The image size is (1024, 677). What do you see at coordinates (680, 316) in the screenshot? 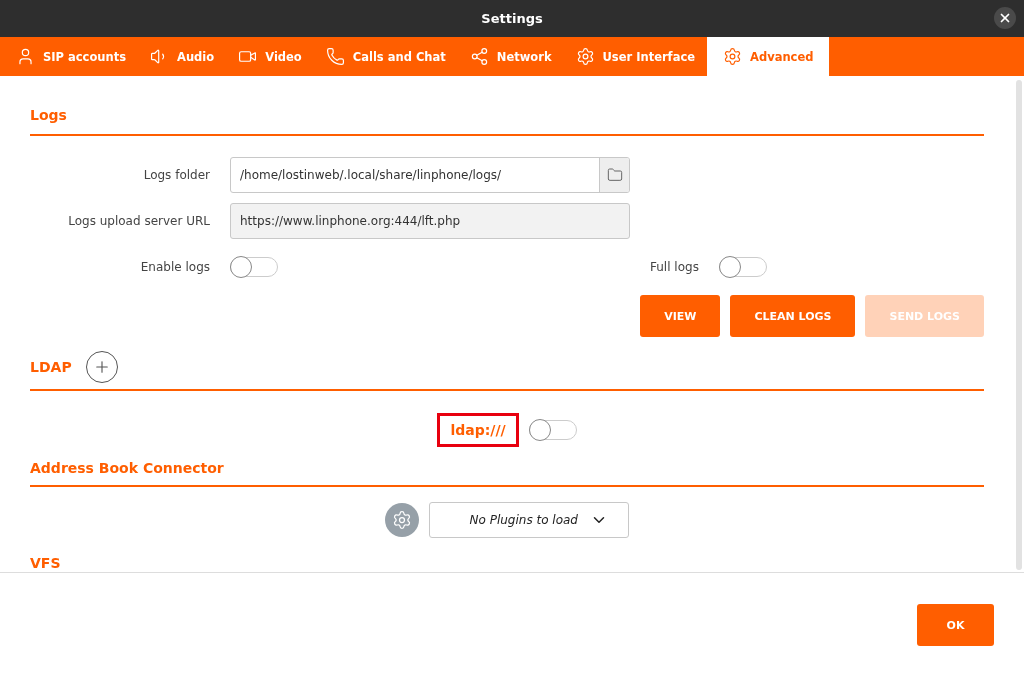
I see `action-button: VIEW` at bounding box center [680, 316].